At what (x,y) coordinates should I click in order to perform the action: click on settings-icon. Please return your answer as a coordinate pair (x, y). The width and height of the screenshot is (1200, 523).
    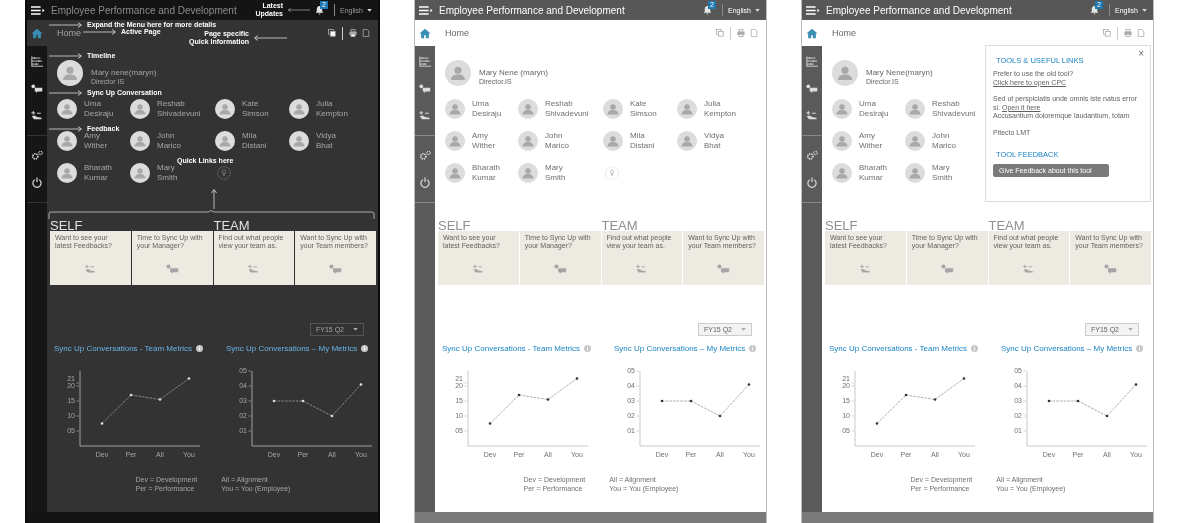
    Looking at the image, I should click on (37, 155).